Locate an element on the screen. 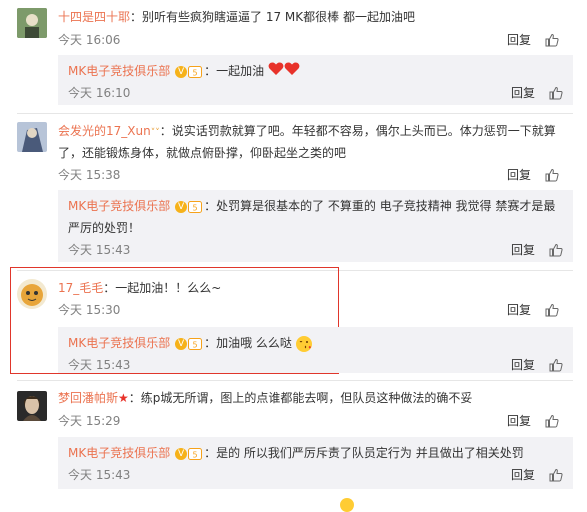  username: 梦回潘帕斯 is located at coordinates (88, 398).